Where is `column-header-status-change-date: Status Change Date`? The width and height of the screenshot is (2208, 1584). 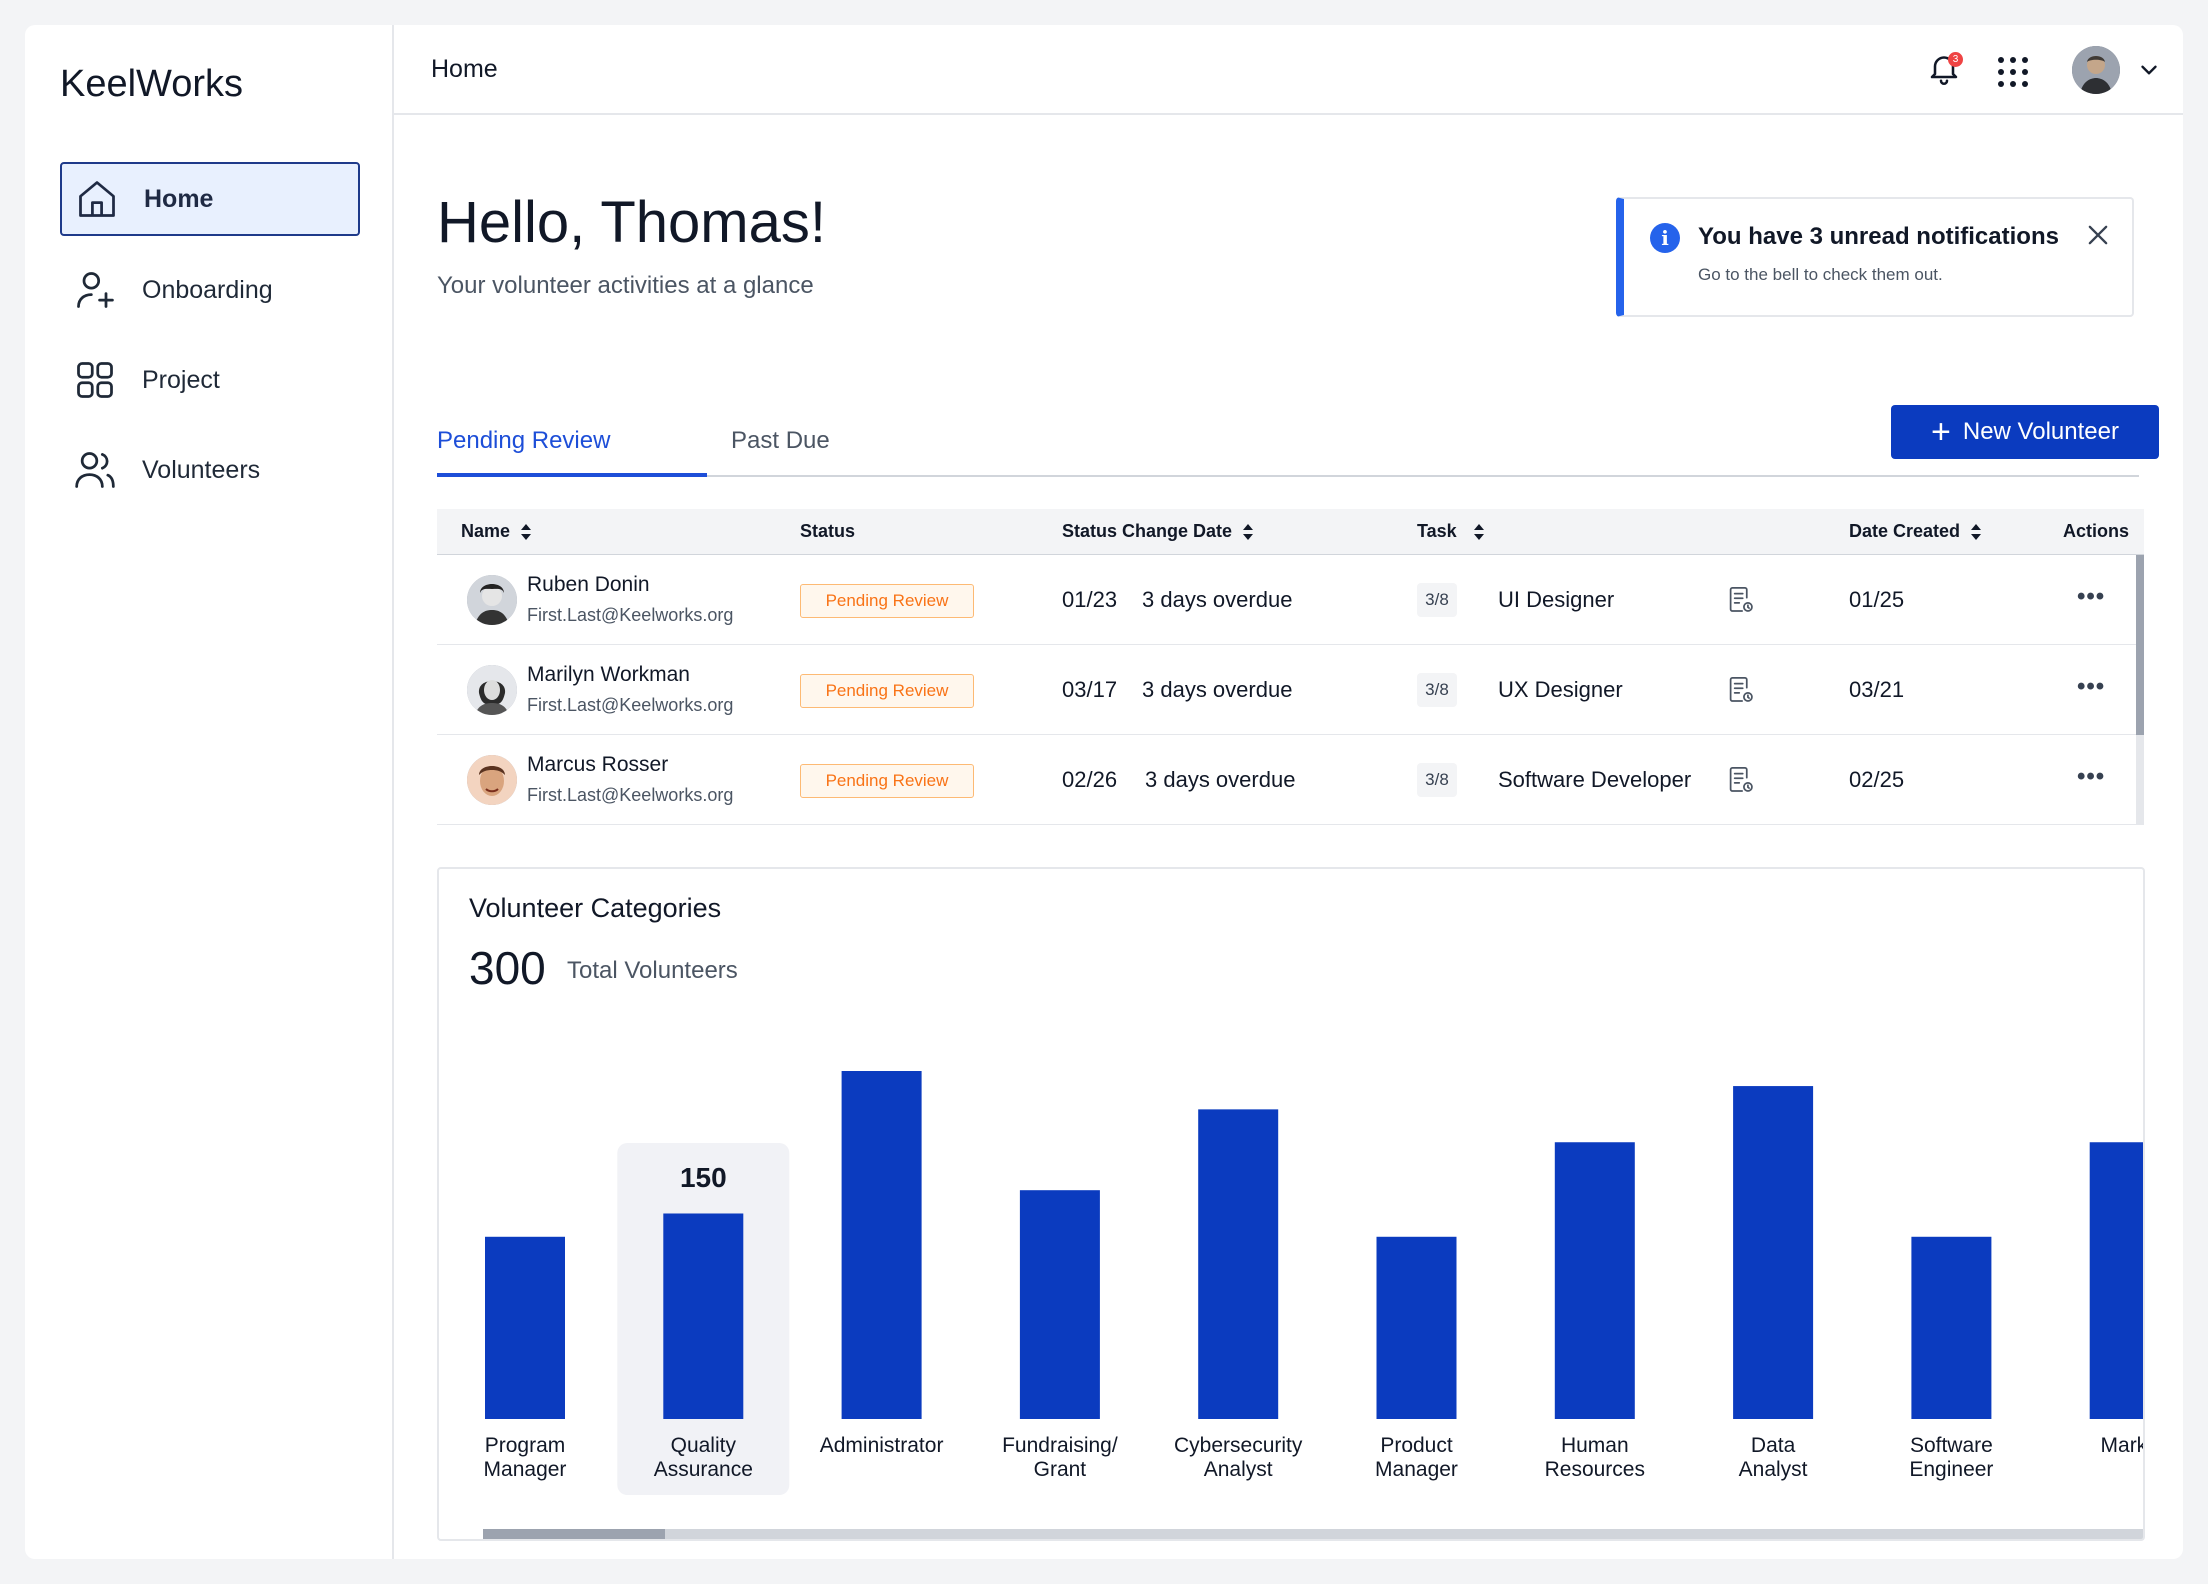 column-header-status-change-date: Status Change Date is located at coordinates (1158, 531).